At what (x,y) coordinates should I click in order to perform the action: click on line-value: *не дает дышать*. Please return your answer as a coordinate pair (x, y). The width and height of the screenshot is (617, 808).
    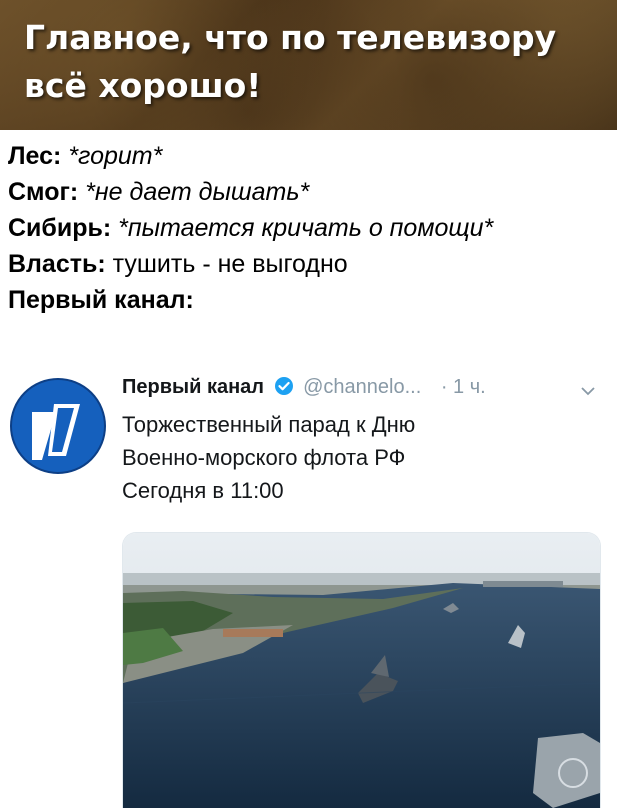
    Looking at the image, I should click on (197, 192).